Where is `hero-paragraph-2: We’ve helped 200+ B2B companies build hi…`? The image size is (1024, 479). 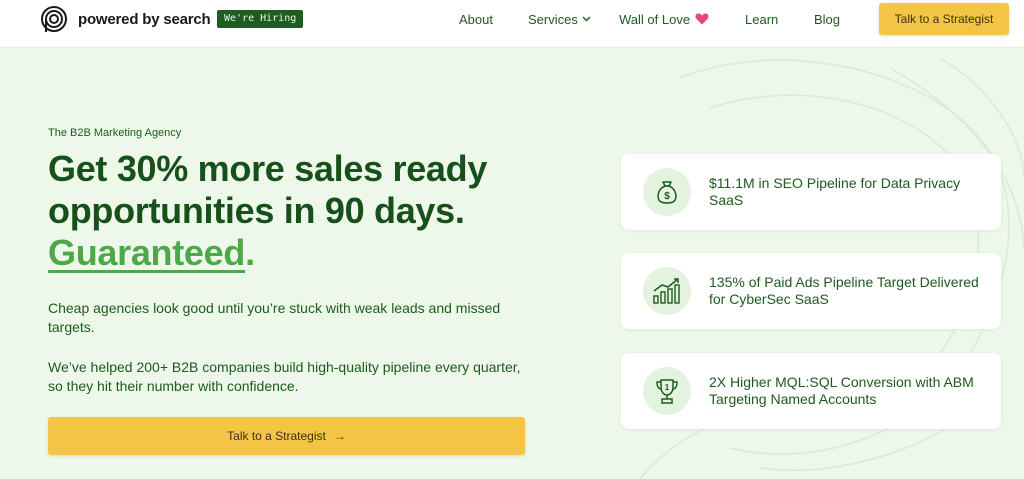
hero-paragraph-2: We’ve helped 200+ B2B companies build hi… is located at coordinates (284, 376).